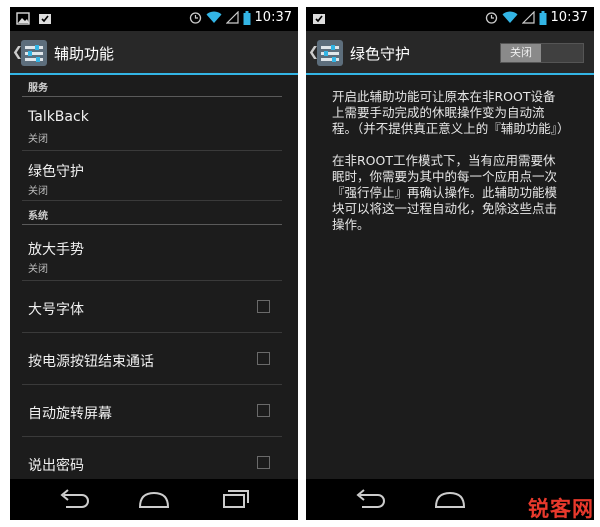 This screenshot has height=527, width=600. What do you see at coordinates (84, 54) in the screenshot?
I see `page-title: 辅助功能` at bounding box center [84, 54].